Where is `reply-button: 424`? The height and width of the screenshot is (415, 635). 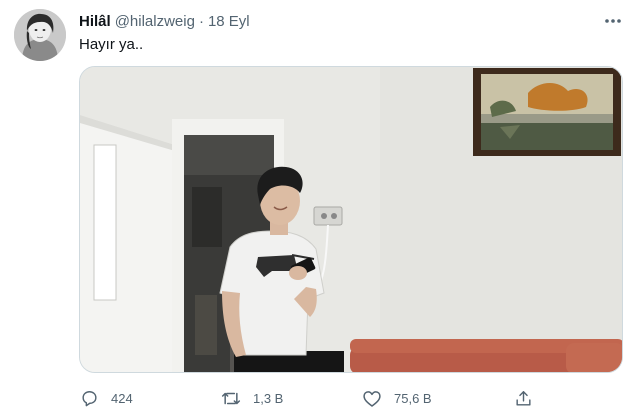 reply-button: 424 is located at coordinates (106, 398).